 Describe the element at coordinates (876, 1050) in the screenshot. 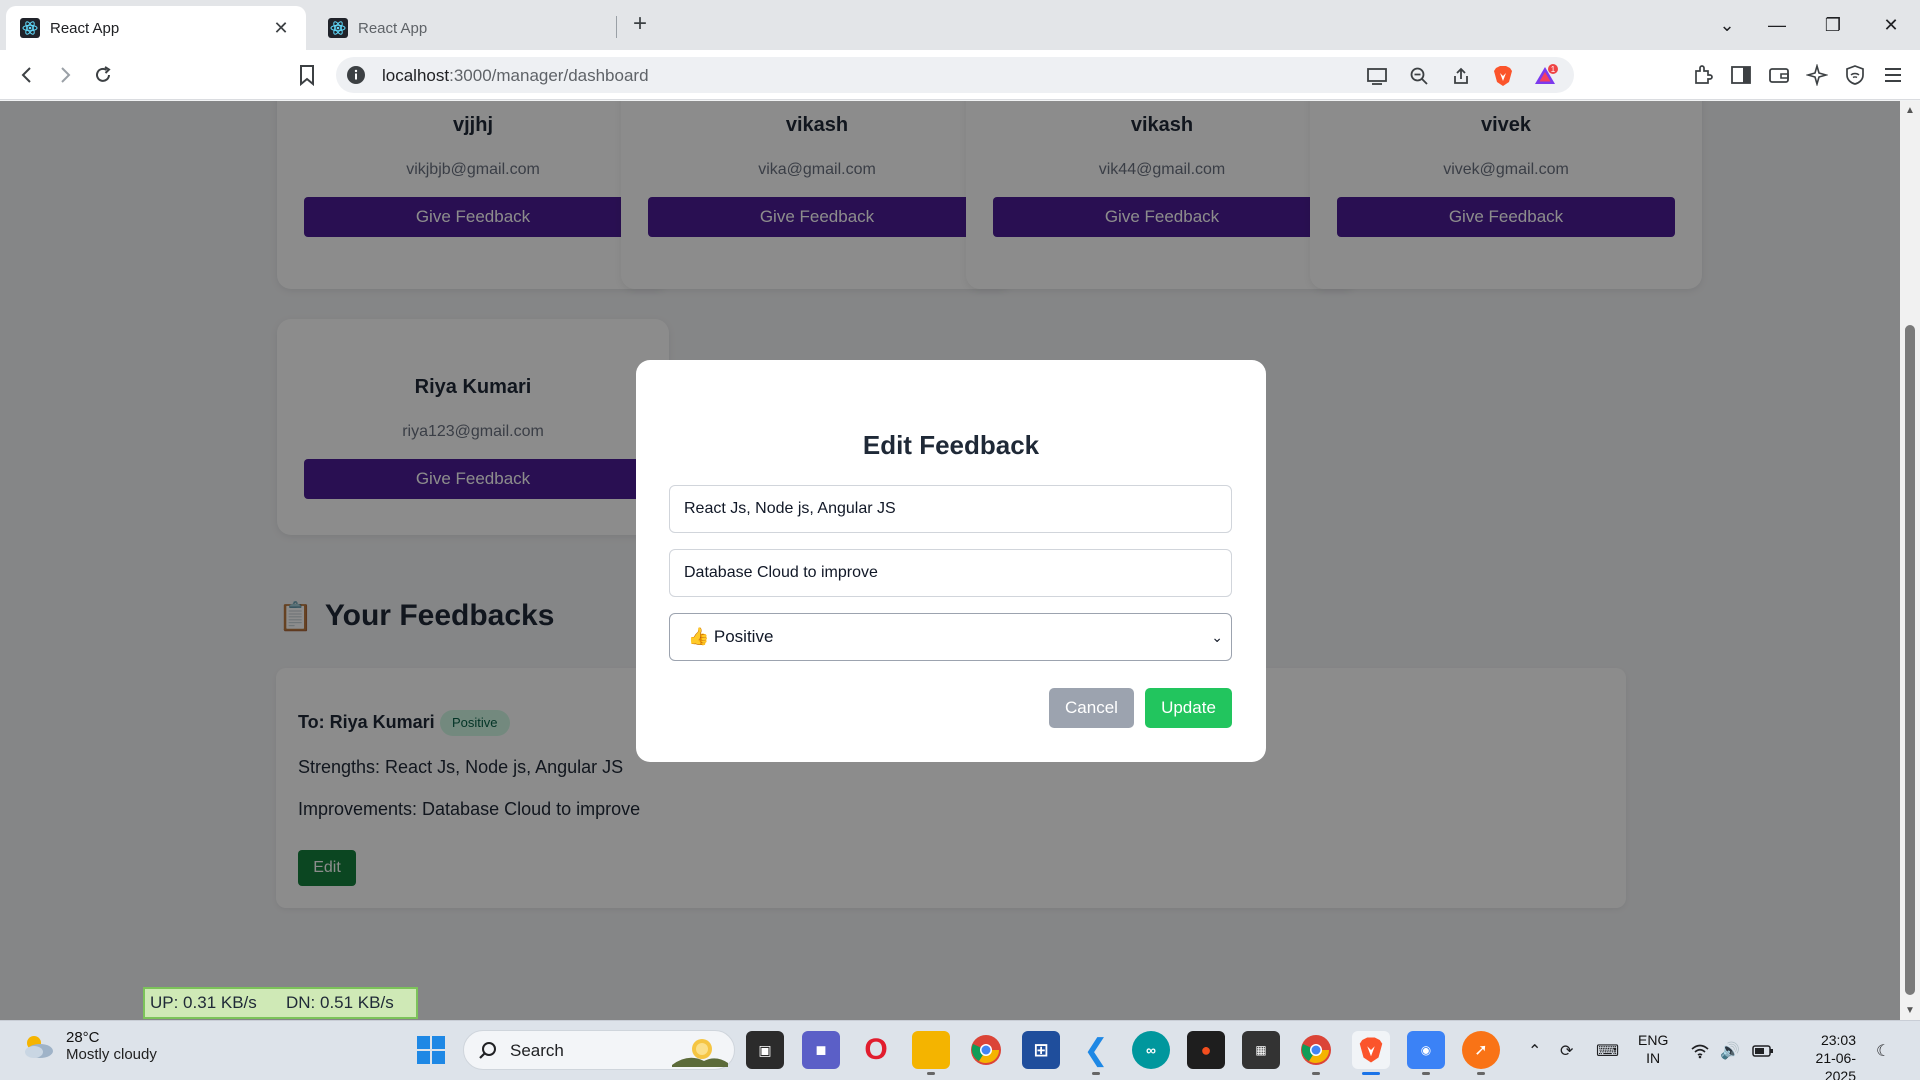

I see `opera-icon: O` at that location.